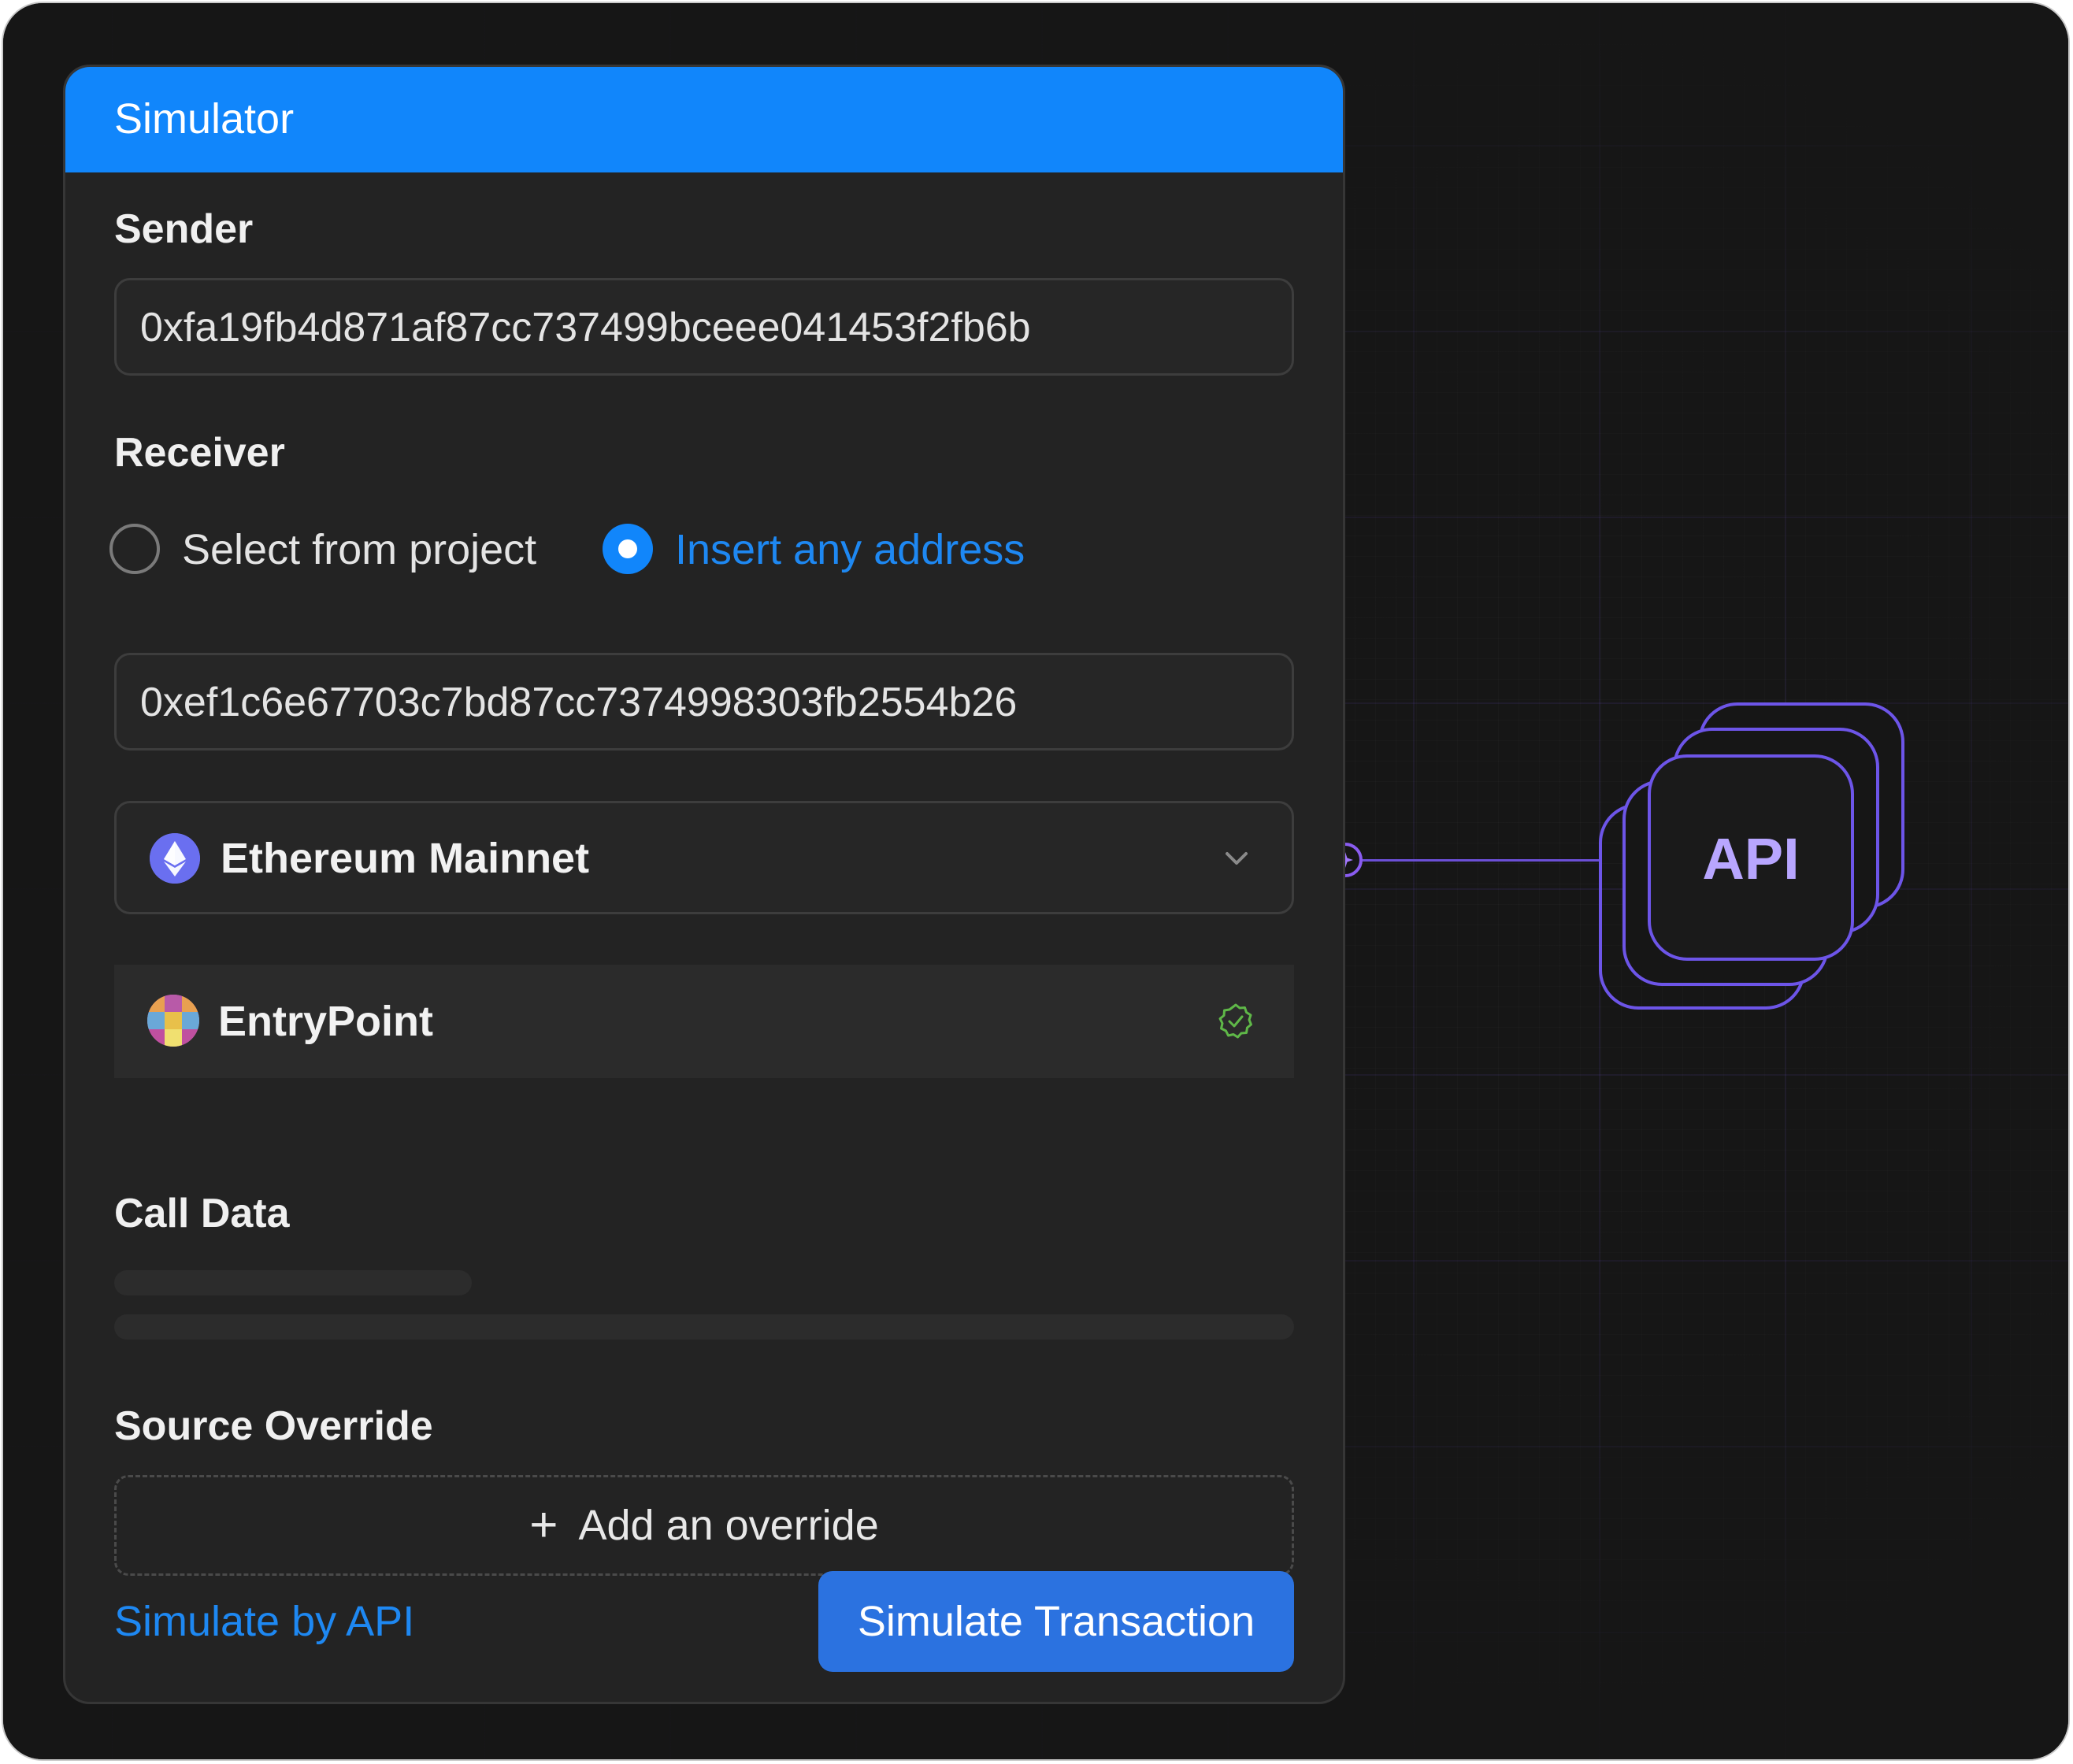 The image size is (2073, 1764). I want to click on contract-identicon, so click(173, 1021).